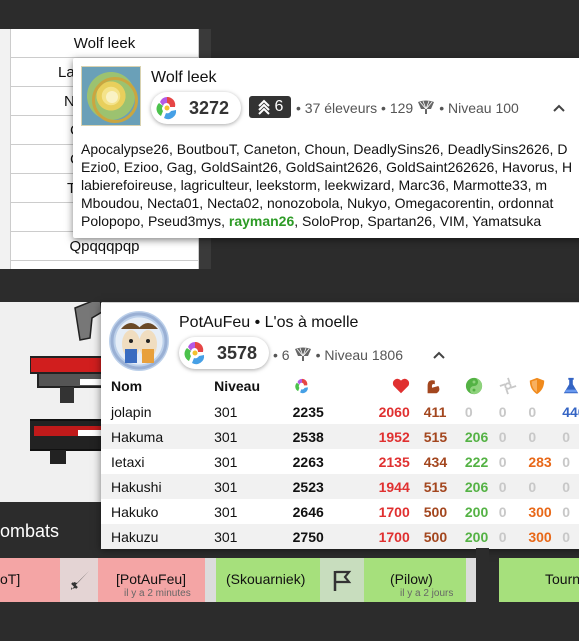 The image size is (579, 641). What do you see at coordinates (151, 580) in the screenshot?
I see `fight-team-right: [PotAuFeu] il y a 2 minutes` at bounding box center [151, 580].